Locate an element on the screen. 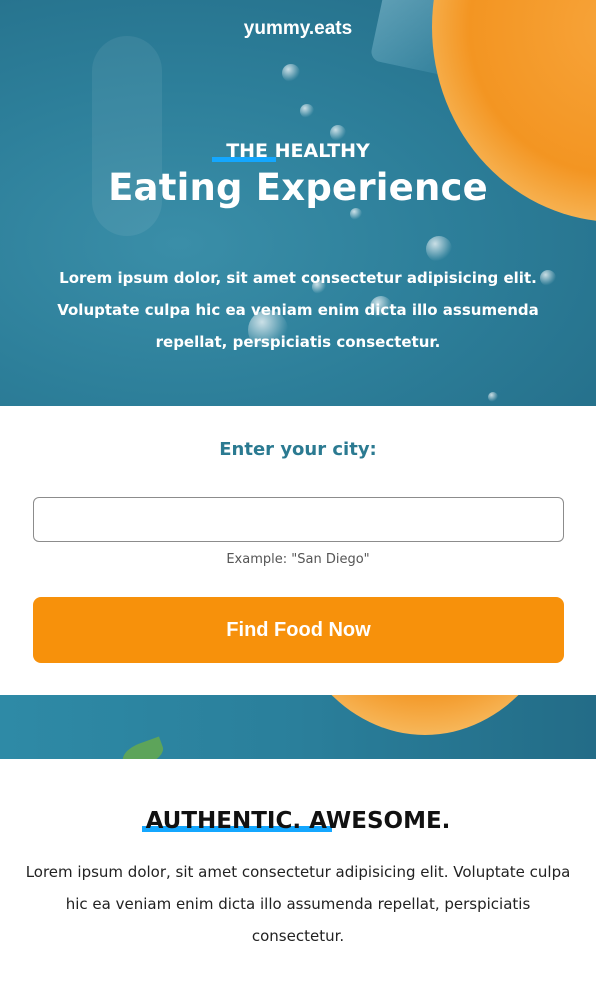  city-input is located at coordinates (298, 519).